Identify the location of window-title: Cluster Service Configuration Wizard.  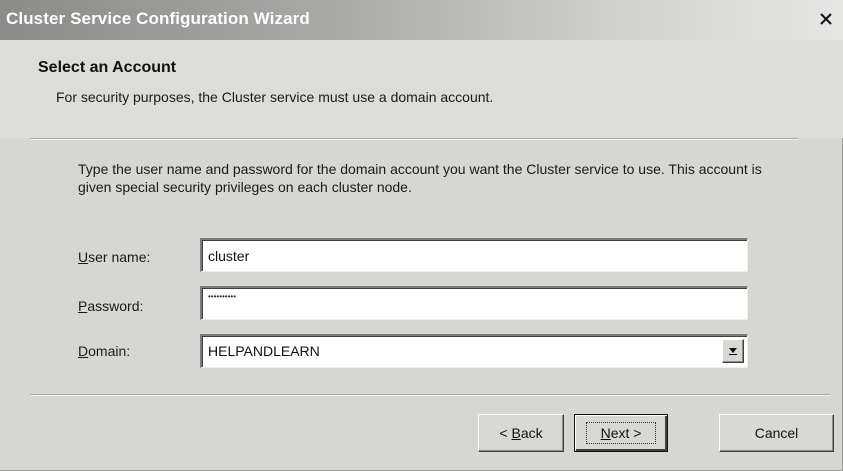
(158, 18).